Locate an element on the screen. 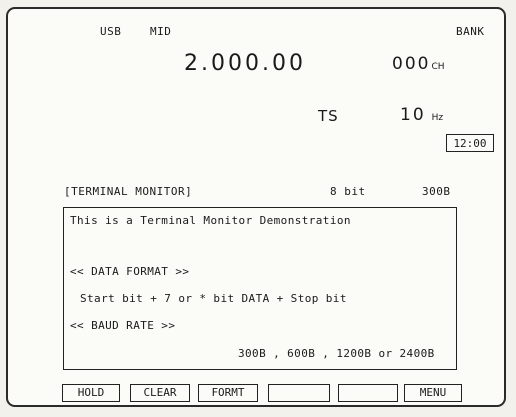  channel-readout: 000CH is located at coordinates (418, 64).